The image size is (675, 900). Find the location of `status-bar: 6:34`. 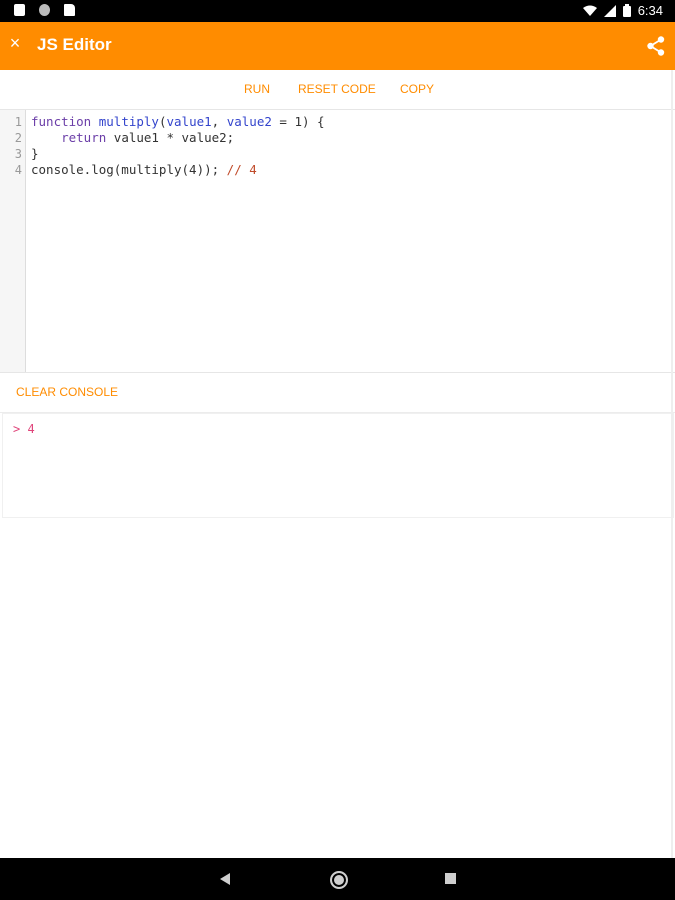

status-bar: 6:34 is located at coordinates (337, 11).